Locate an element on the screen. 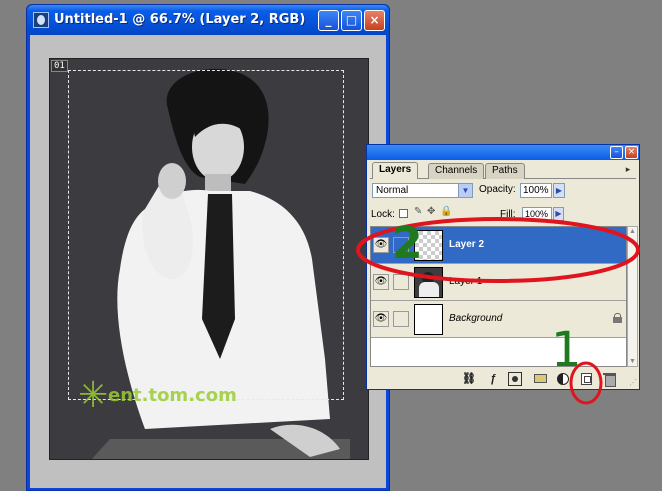 The width and height of the screenshot is (662, 491). annotation-marker-1: 1 is located at coordinates (566, 350).